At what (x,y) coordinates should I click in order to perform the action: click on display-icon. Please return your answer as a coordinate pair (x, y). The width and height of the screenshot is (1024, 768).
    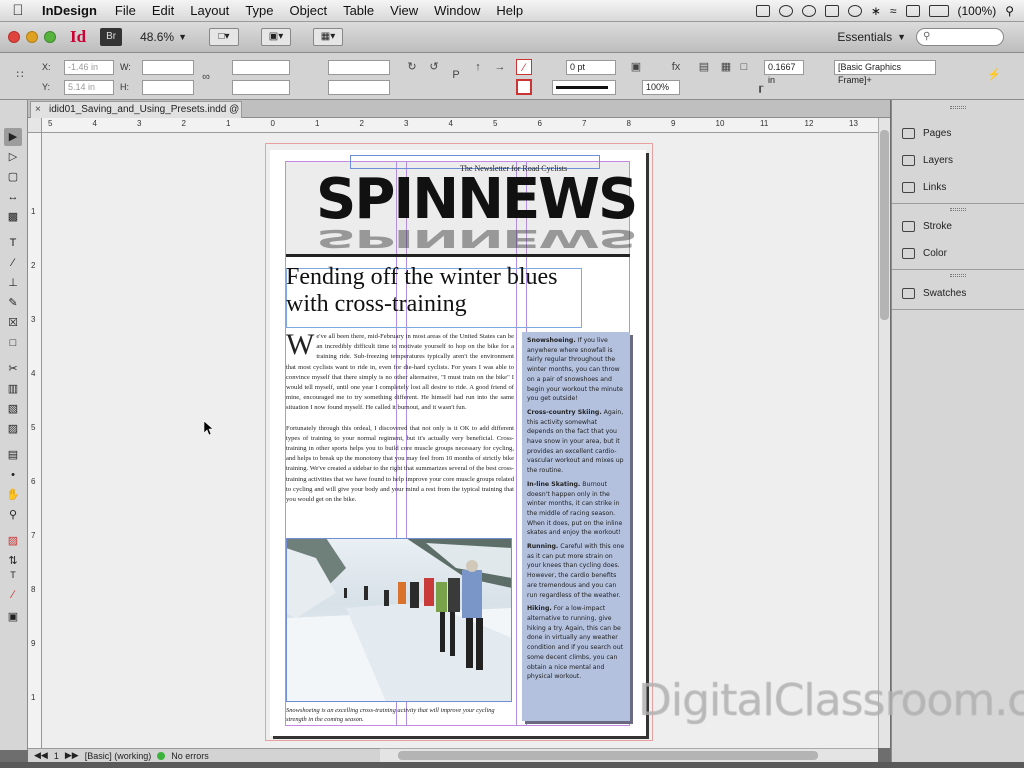
    Looking at the image, I should click on (831, 10).